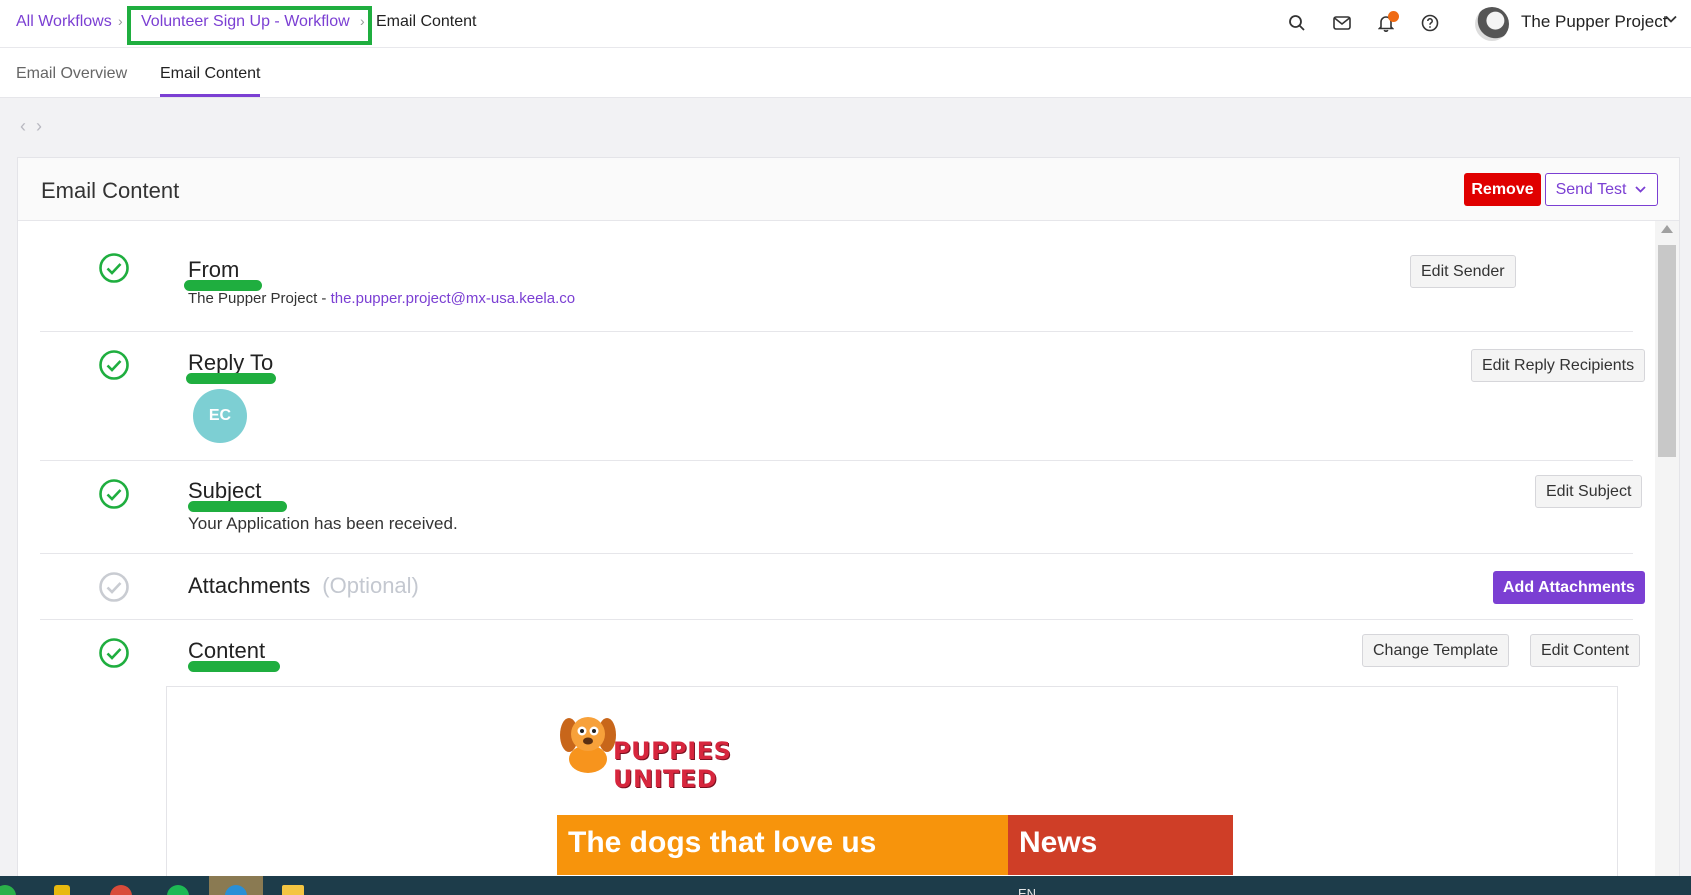 This screenshot has height=895, width=1691. I want to click on change-template-button: Change Template, so click(1436, 650).